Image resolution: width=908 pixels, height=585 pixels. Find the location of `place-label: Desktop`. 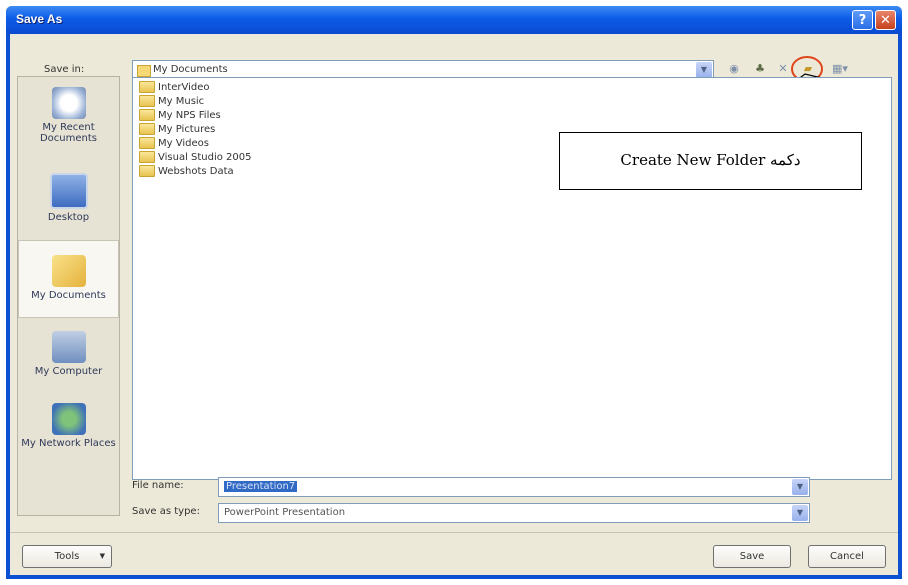

place-label: Desktop is located at coordinates (68, 217).